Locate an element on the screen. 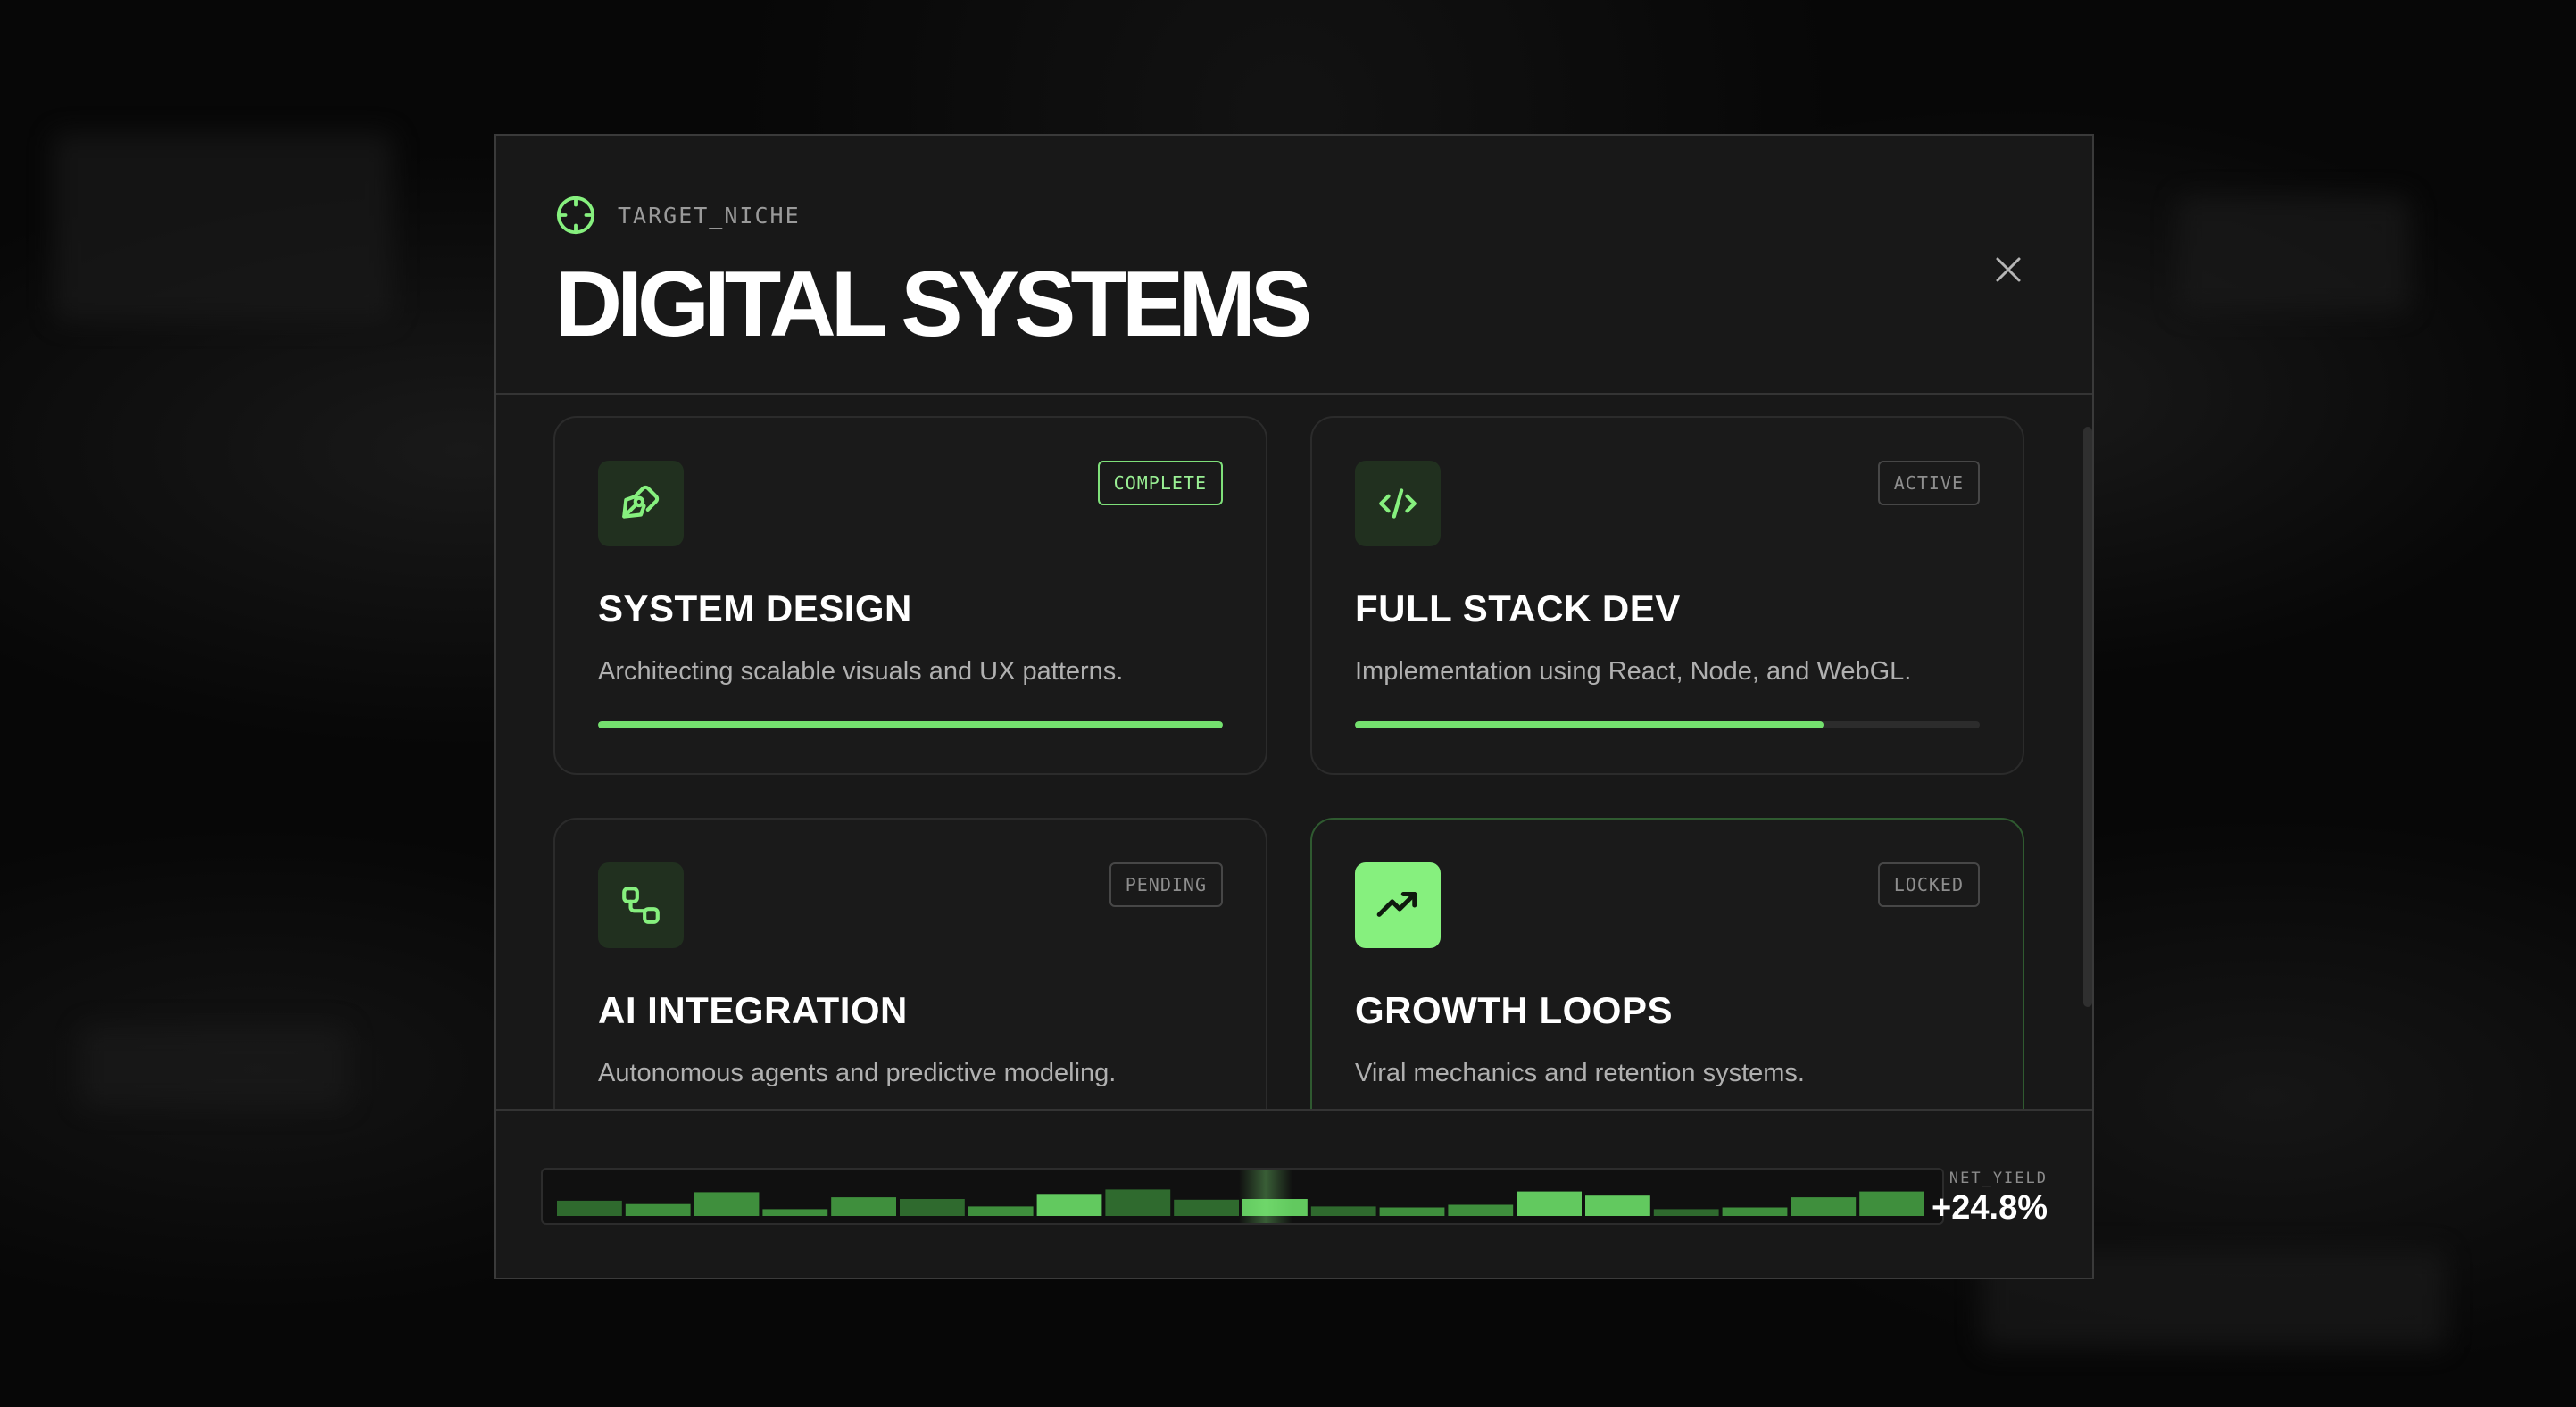  close-icon is located at coordinates (2009, 269).